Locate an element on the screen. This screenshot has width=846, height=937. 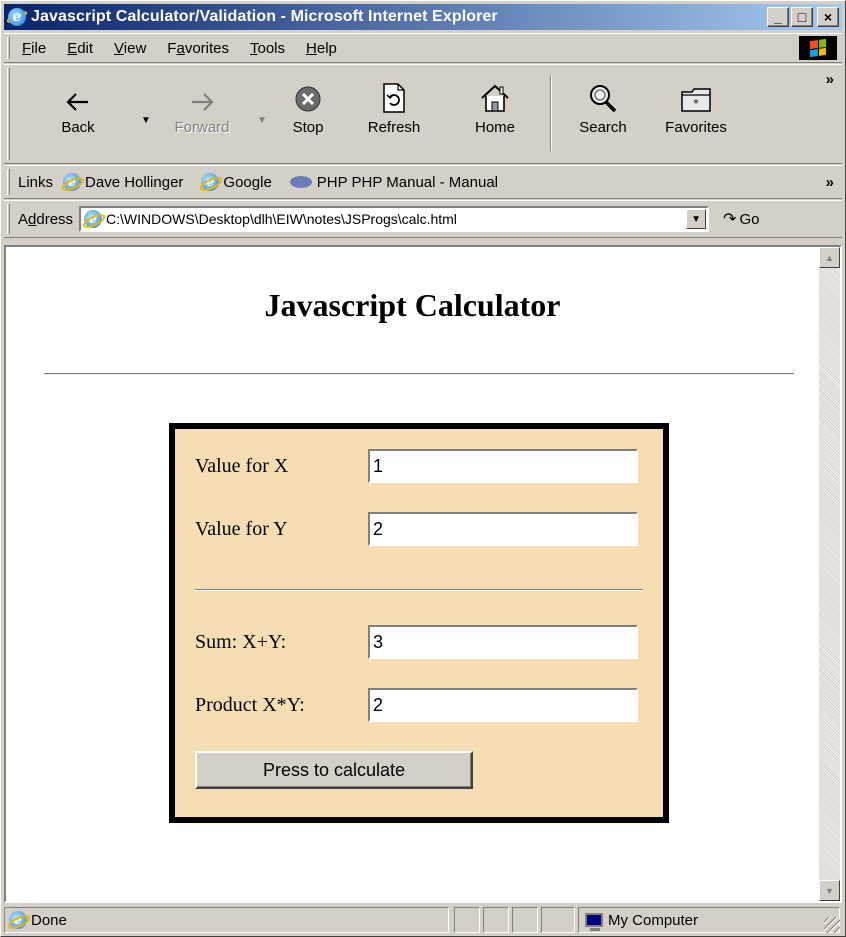
windows-logo-icon is located at coordinates (818, 48).